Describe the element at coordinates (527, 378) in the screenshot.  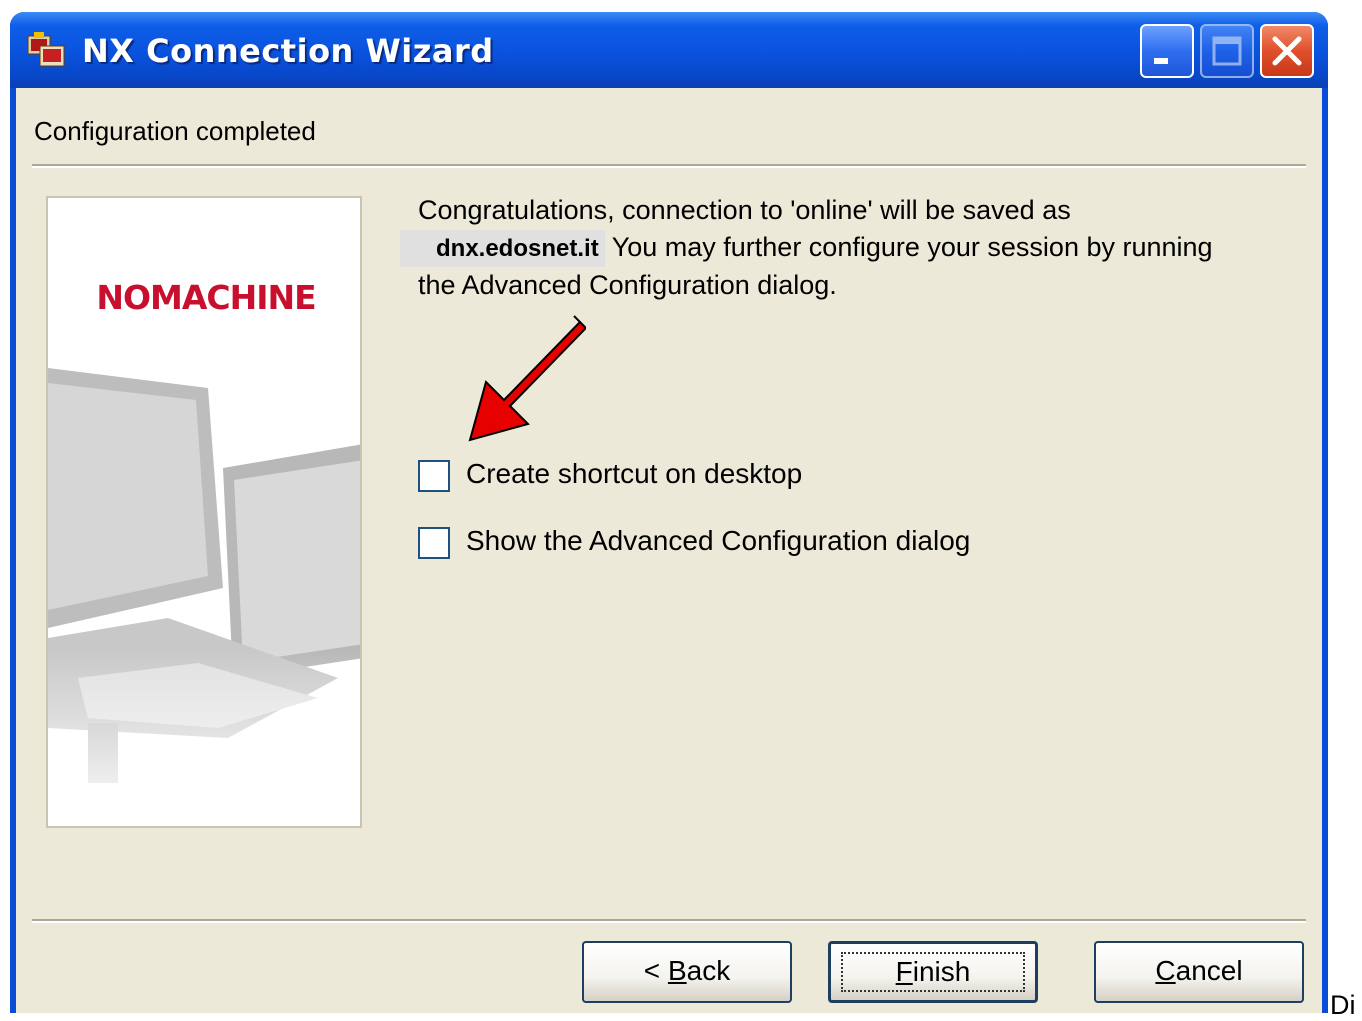
I see `red-arrow-icon` at that location.